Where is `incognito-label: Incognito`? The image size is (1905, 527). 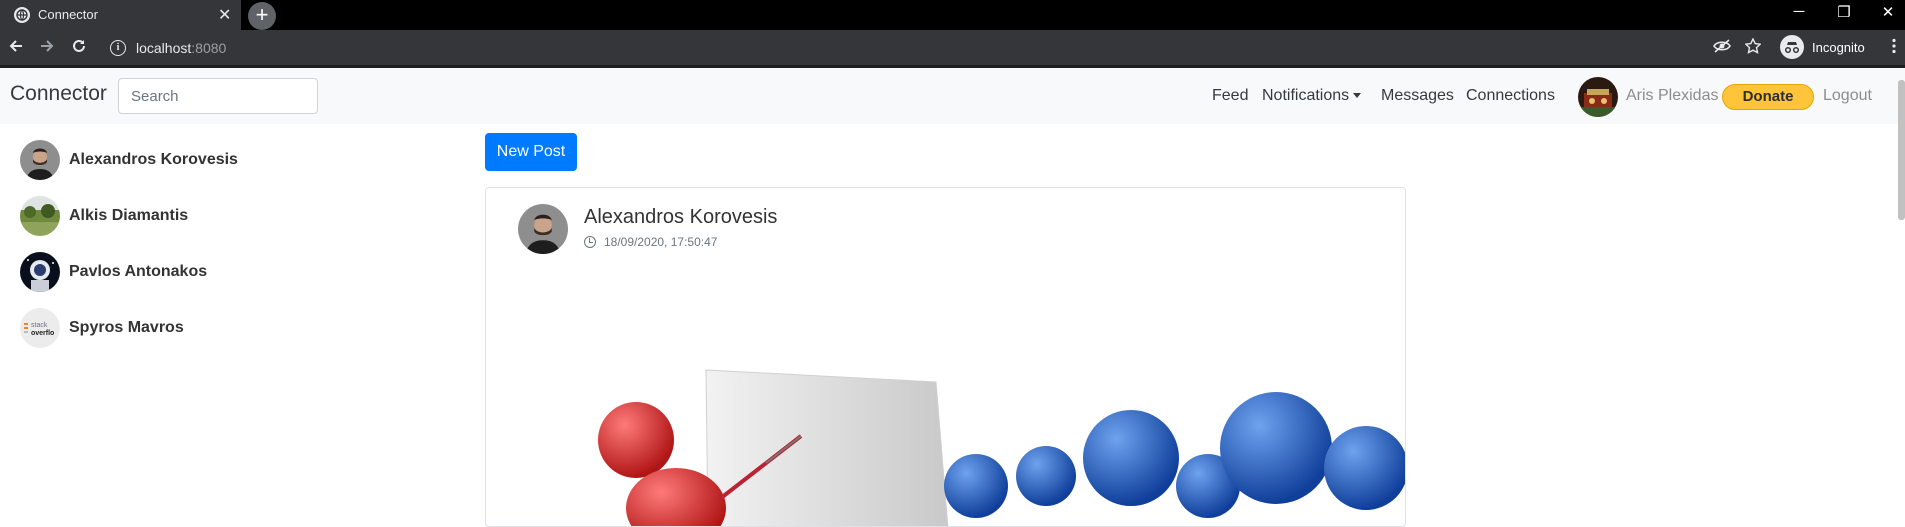 incognito-label: Incognito is located at coordinates (1838, 47).